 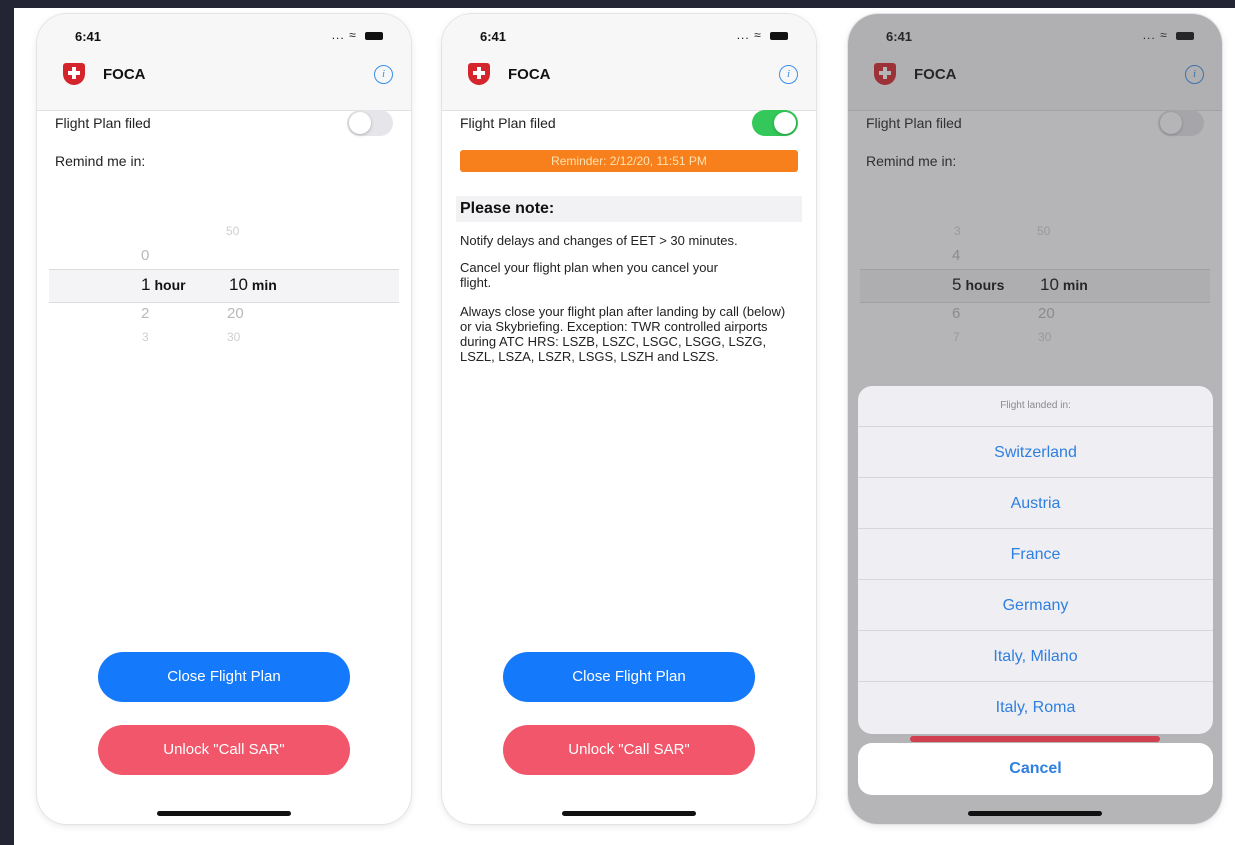 What do you see at coordinates (145, 337) in the screenshot?
I see `picker-hour: 3` at bounding box center [145, 337].